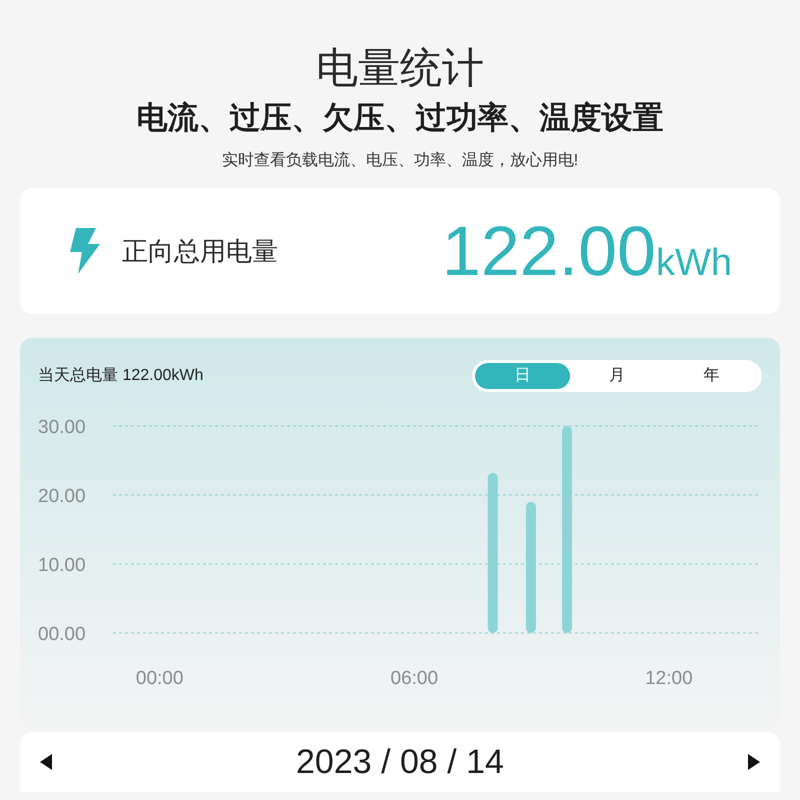  I want to click on page-title: 电量统计, so click(400, 68).